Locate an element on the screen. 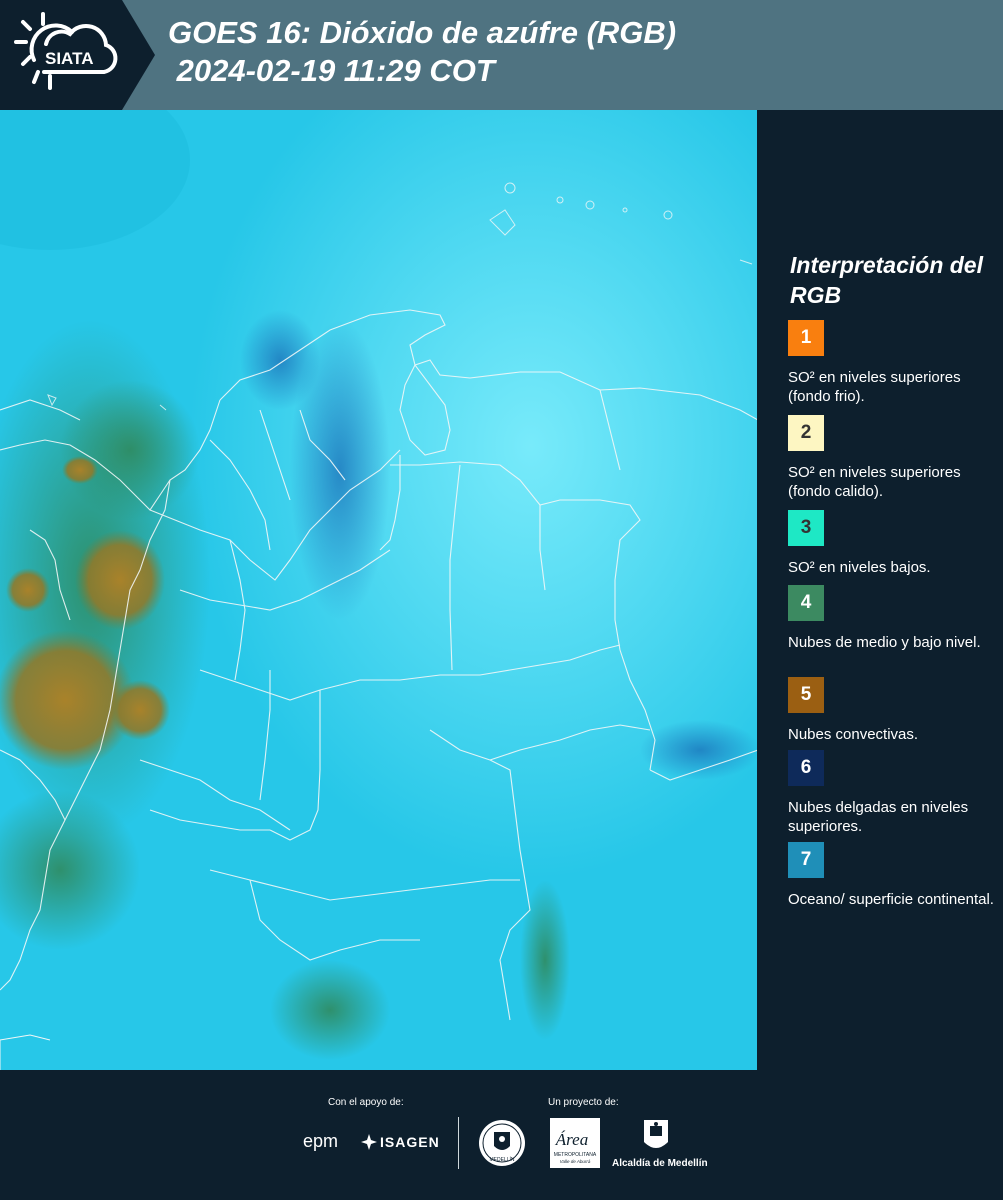 The height and width of the screenshot is (1200, 1003). legend-swatch-5: 5 is located at coordinates (806, 695).